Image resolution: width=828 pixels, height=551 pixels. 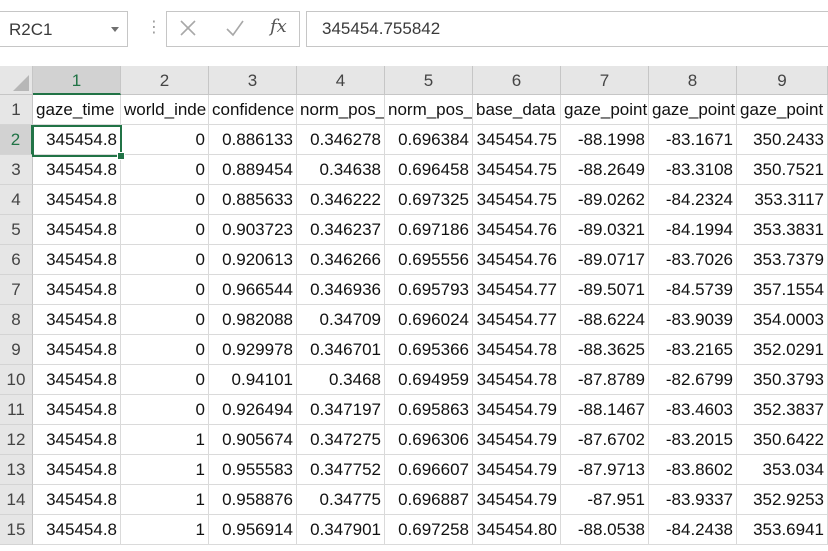 What do you see at coordinates (16, 440) in the screenshot?
I see `row-header-12: 12` at bounding box center [16, 440].